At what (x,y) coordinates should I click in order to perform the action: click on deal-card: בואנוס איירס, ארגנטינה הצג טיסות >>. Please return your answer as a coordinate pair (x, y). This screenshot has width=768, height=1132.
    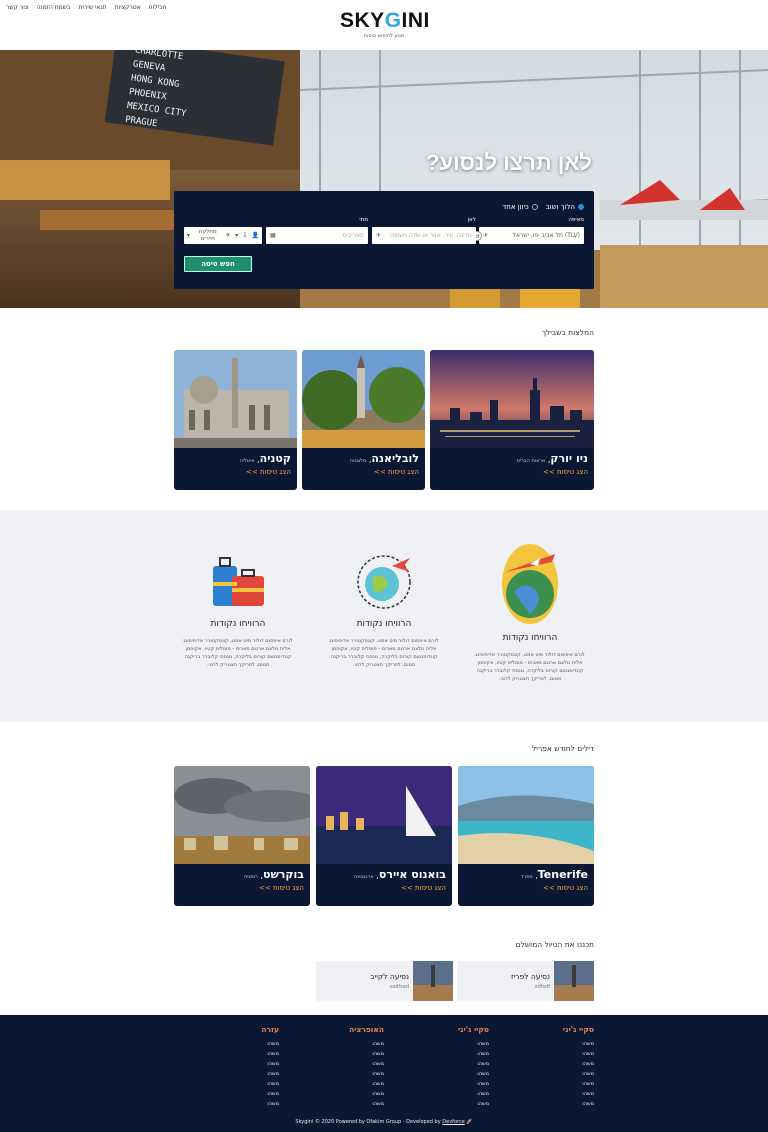
    Looking at the image, I should click on (384, 836).